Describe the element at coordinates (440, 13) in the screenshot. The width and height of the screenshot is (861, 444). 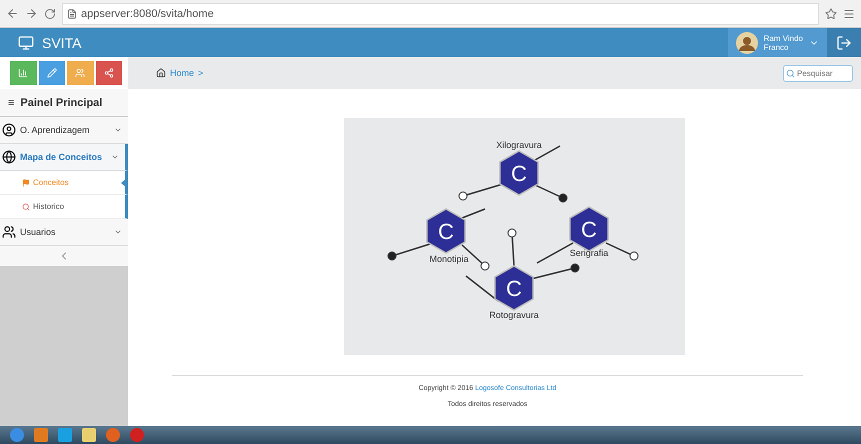
I see `address-bar: appserver:8080/svita/home` at that location.